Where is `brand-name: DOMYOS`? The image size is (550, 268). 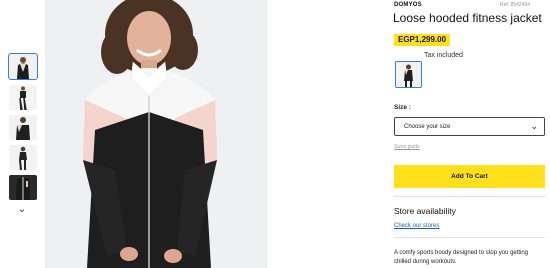
brand-name: DOMYOS is located at coordinates (408, 5).